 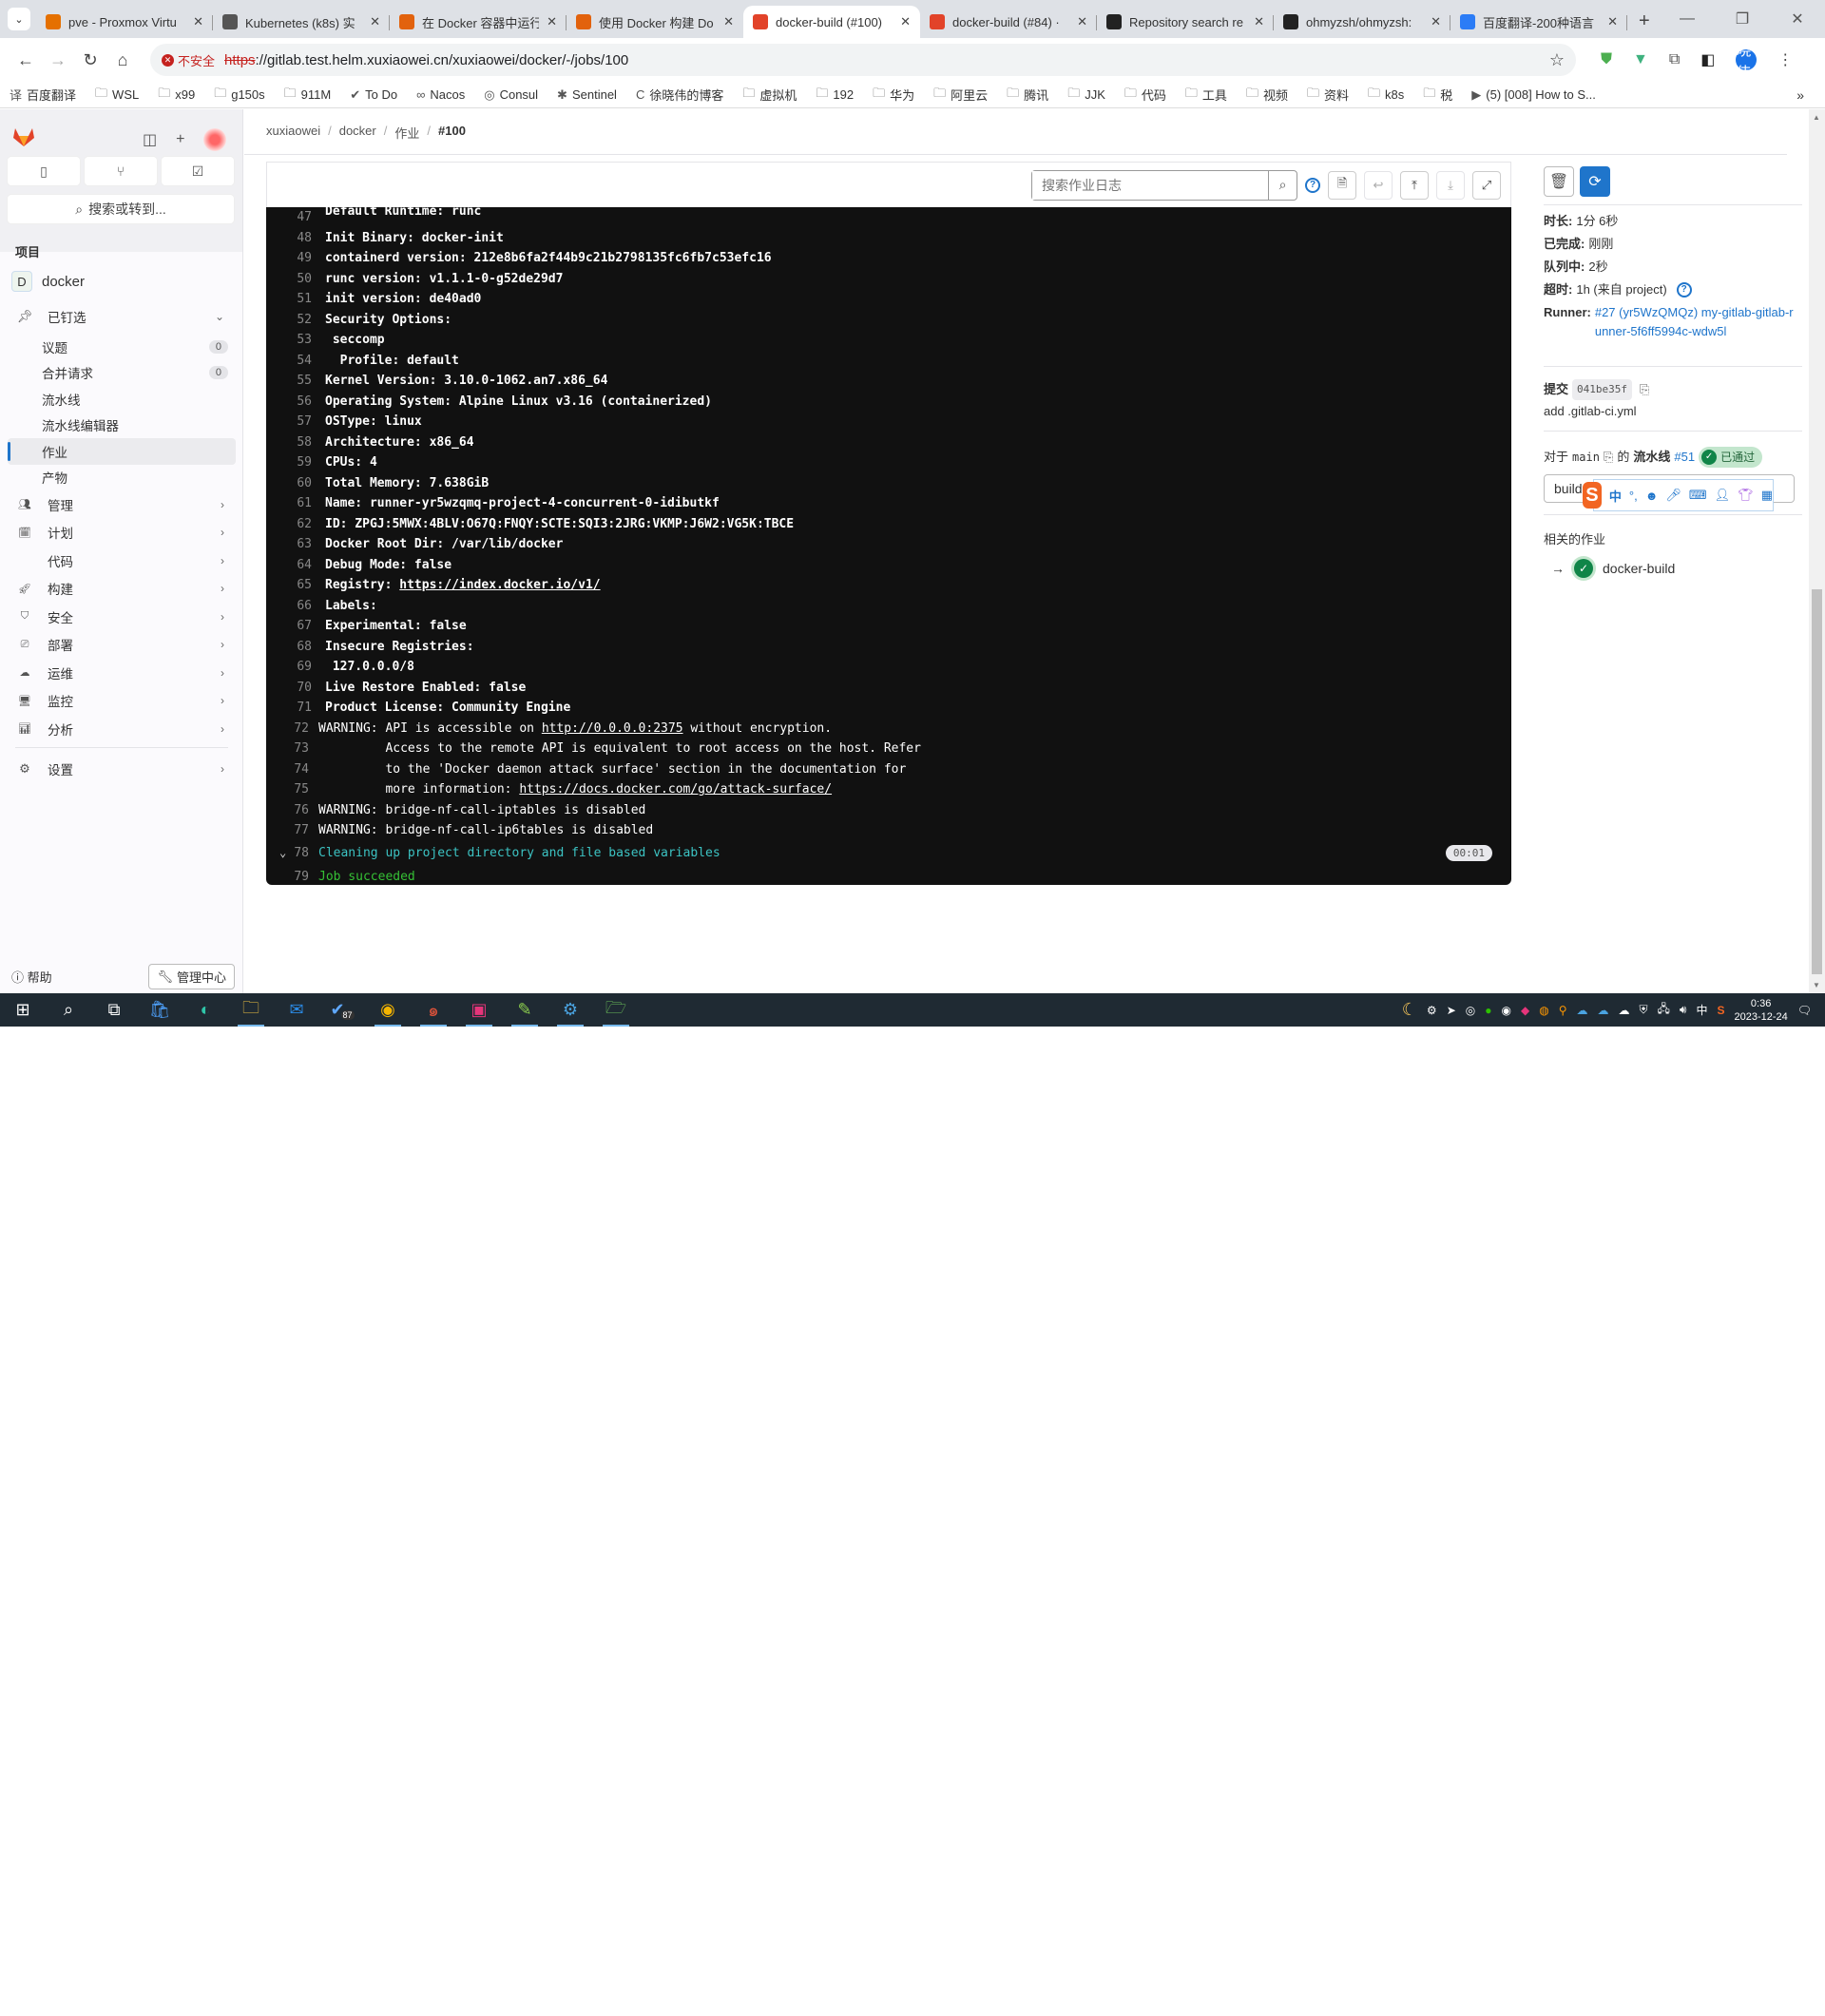 What do you see at coordinates (122, 645) in the screenshot?
I see `sidebar-group-item: ⎚ 部署 ›` at bounding box center [122, 645].